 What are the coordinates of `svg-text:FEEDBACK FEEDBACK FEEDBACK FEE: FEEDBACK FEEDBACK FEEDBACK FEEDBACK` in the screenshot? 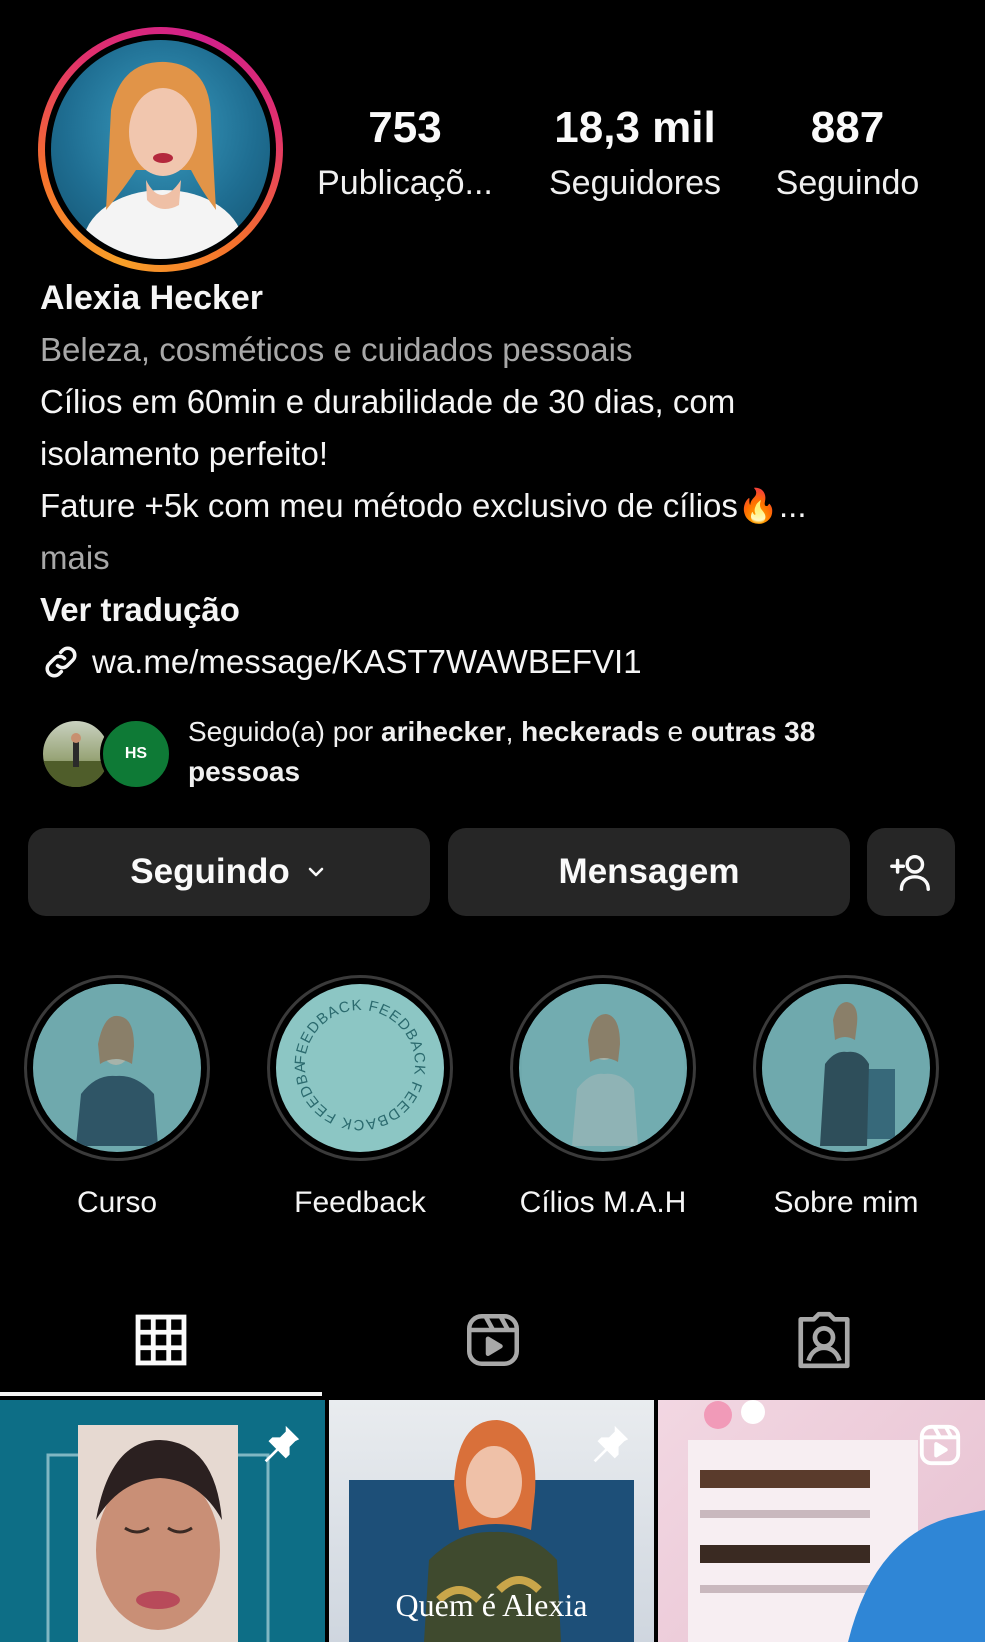 It's located at (353, 1058).